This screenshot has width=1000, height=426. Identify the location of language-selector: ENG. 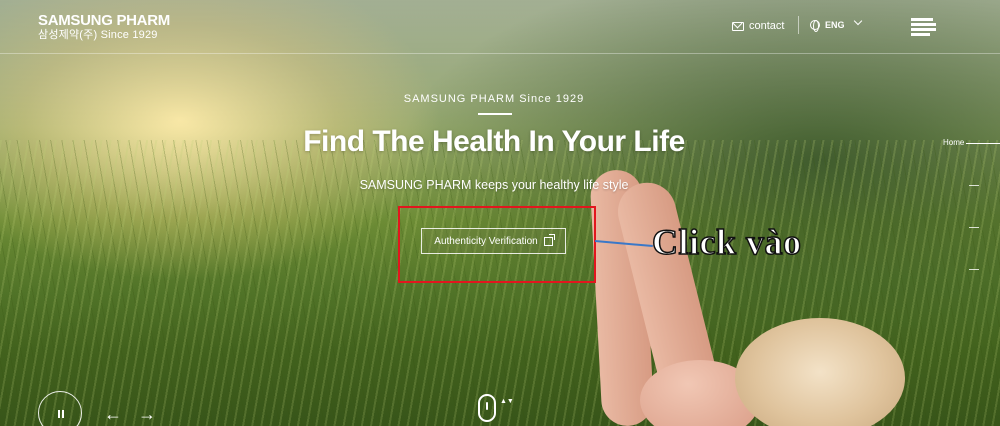
(827, 26).